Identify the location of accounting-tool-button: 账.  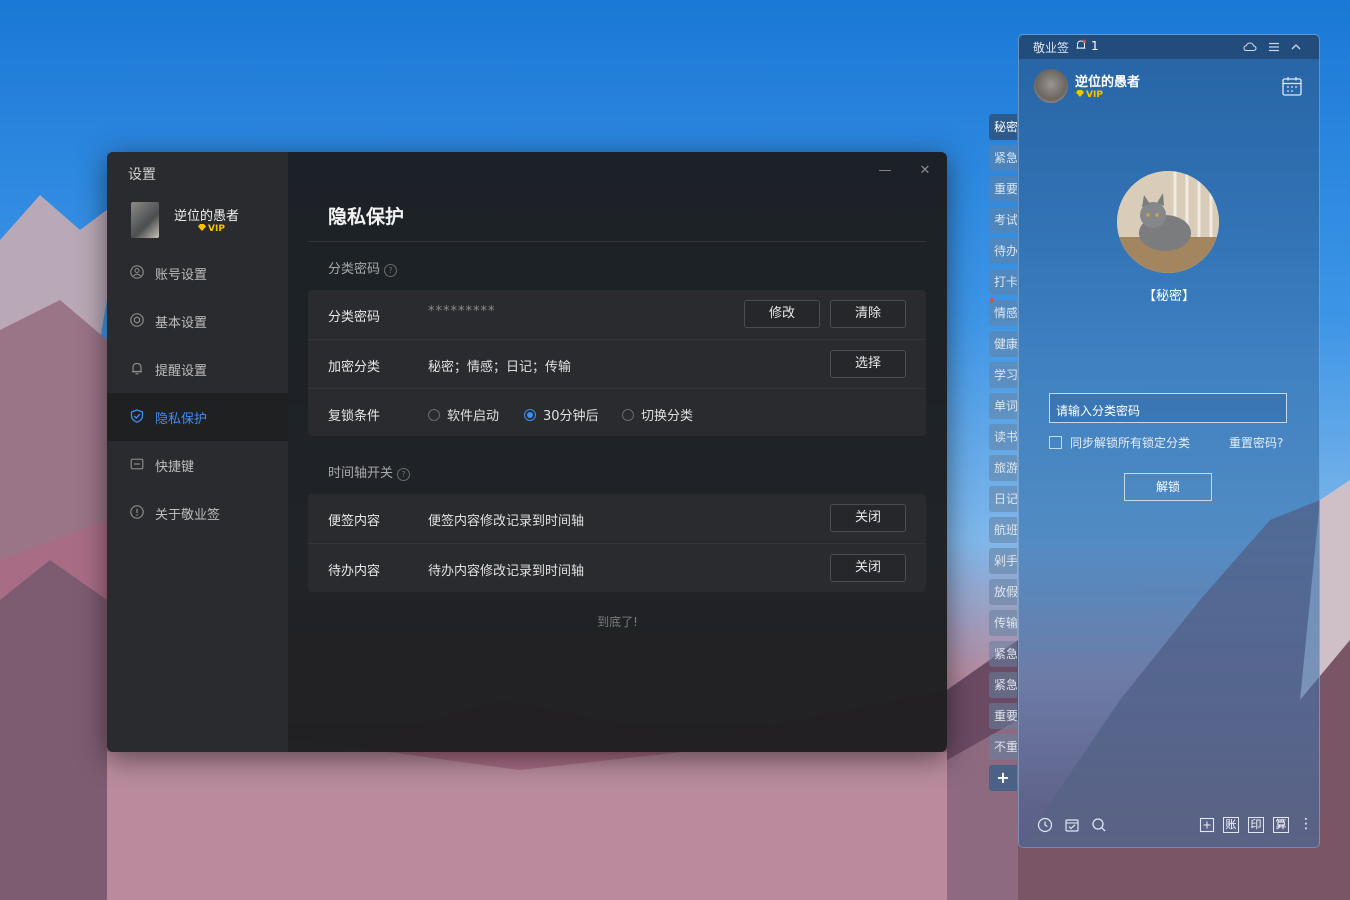
(1231, 825).